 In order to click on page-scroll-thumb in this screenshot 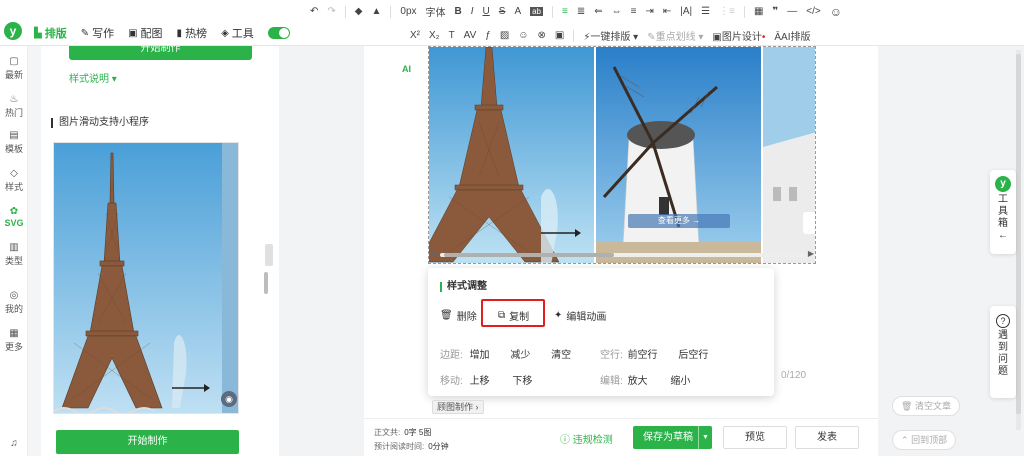, I will do `click(1018, 234)`.